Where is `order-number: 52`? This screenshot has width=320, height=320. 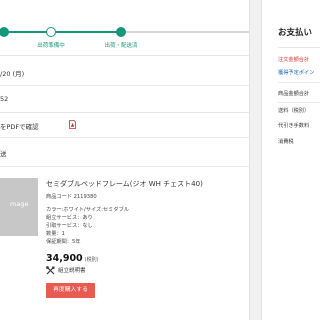 order-number: 52 is located at coordinates (4, 99).